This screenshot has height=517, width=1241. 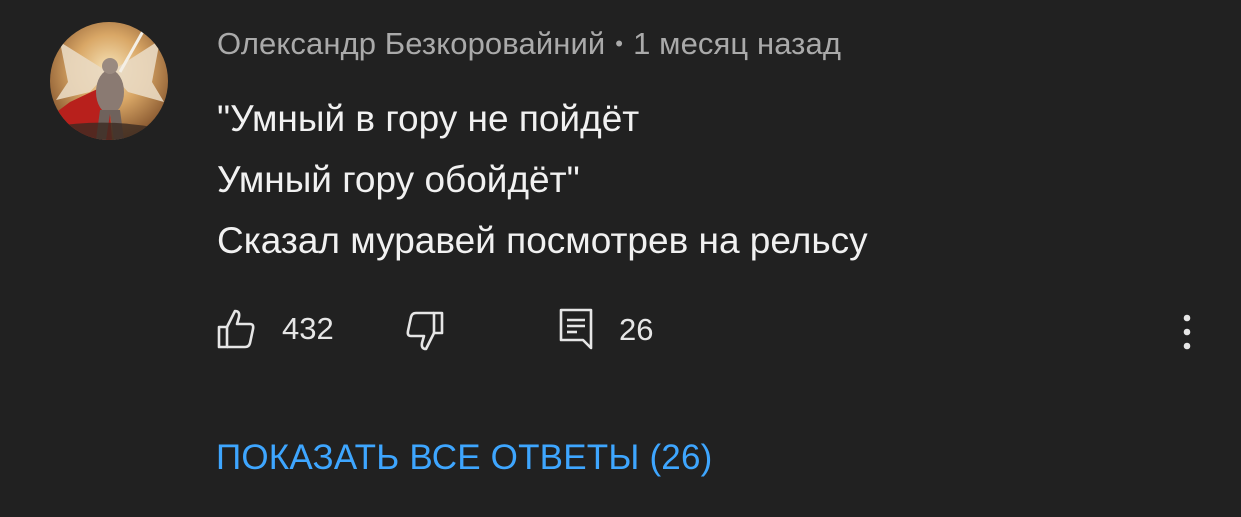 What do you see at coordinates (398, 179) in the screenshot?
I see `comment-line: Умный гору обойдёт"` at bounding box center [398, 179].